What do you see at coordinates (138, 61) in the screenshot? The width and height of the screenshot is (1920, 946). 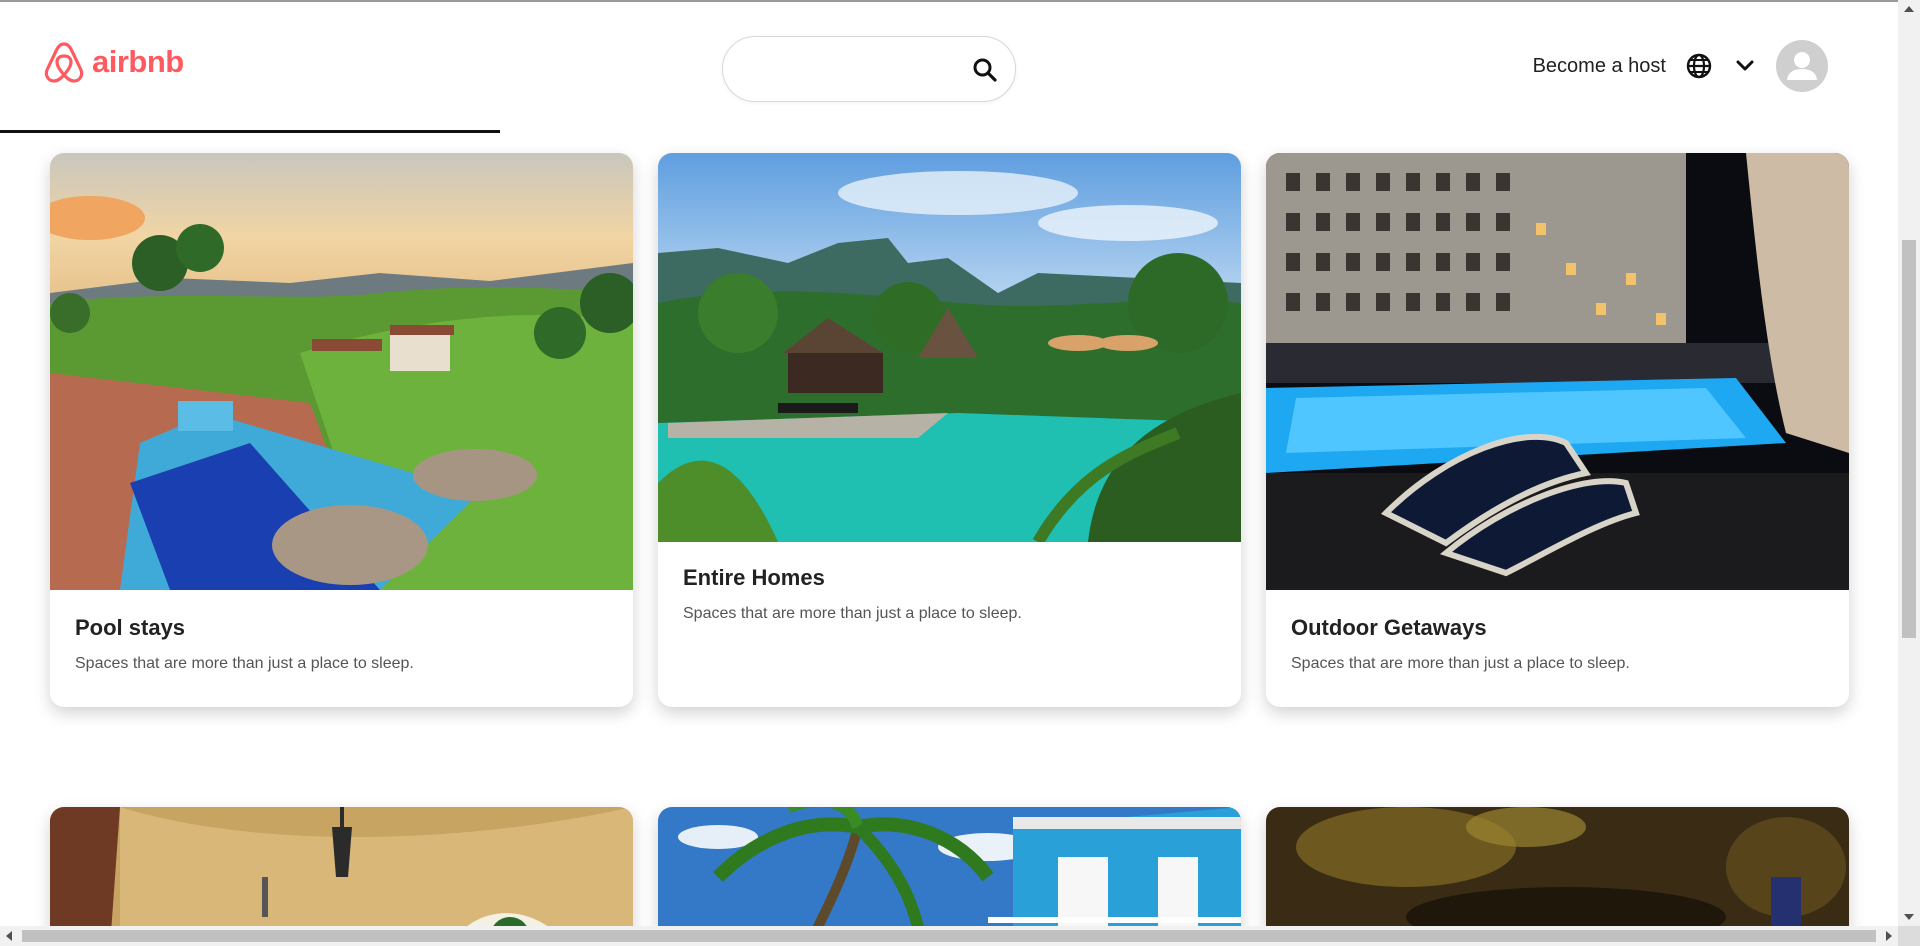 I see `brand-name: airbnb` at bounding box center [138, 61].